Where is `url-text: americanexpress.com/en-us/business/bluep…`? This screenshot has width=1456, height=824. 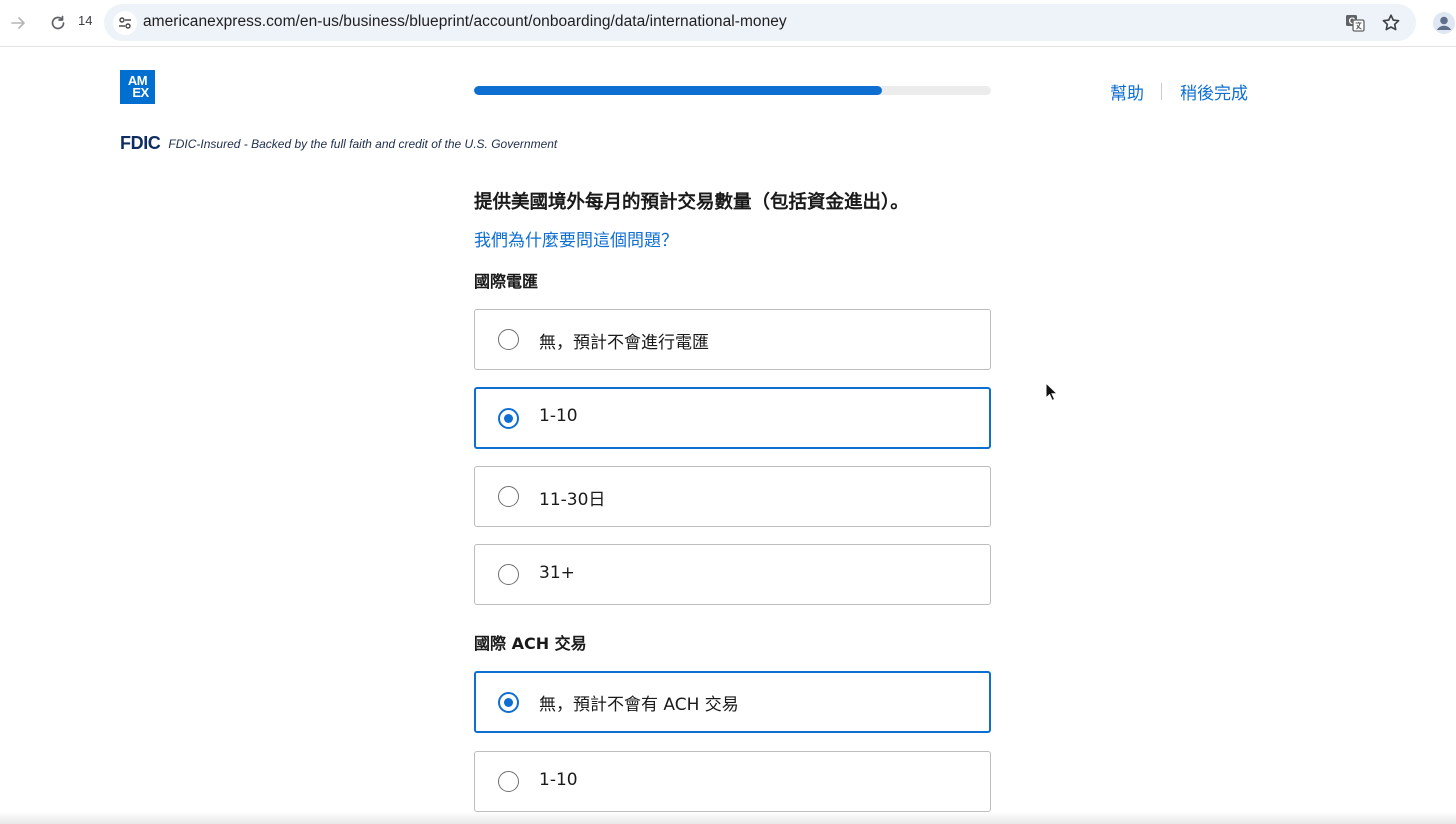
url-text: americanexpress.com/en-us/business/bluep… is located at coordinates (465, 22).